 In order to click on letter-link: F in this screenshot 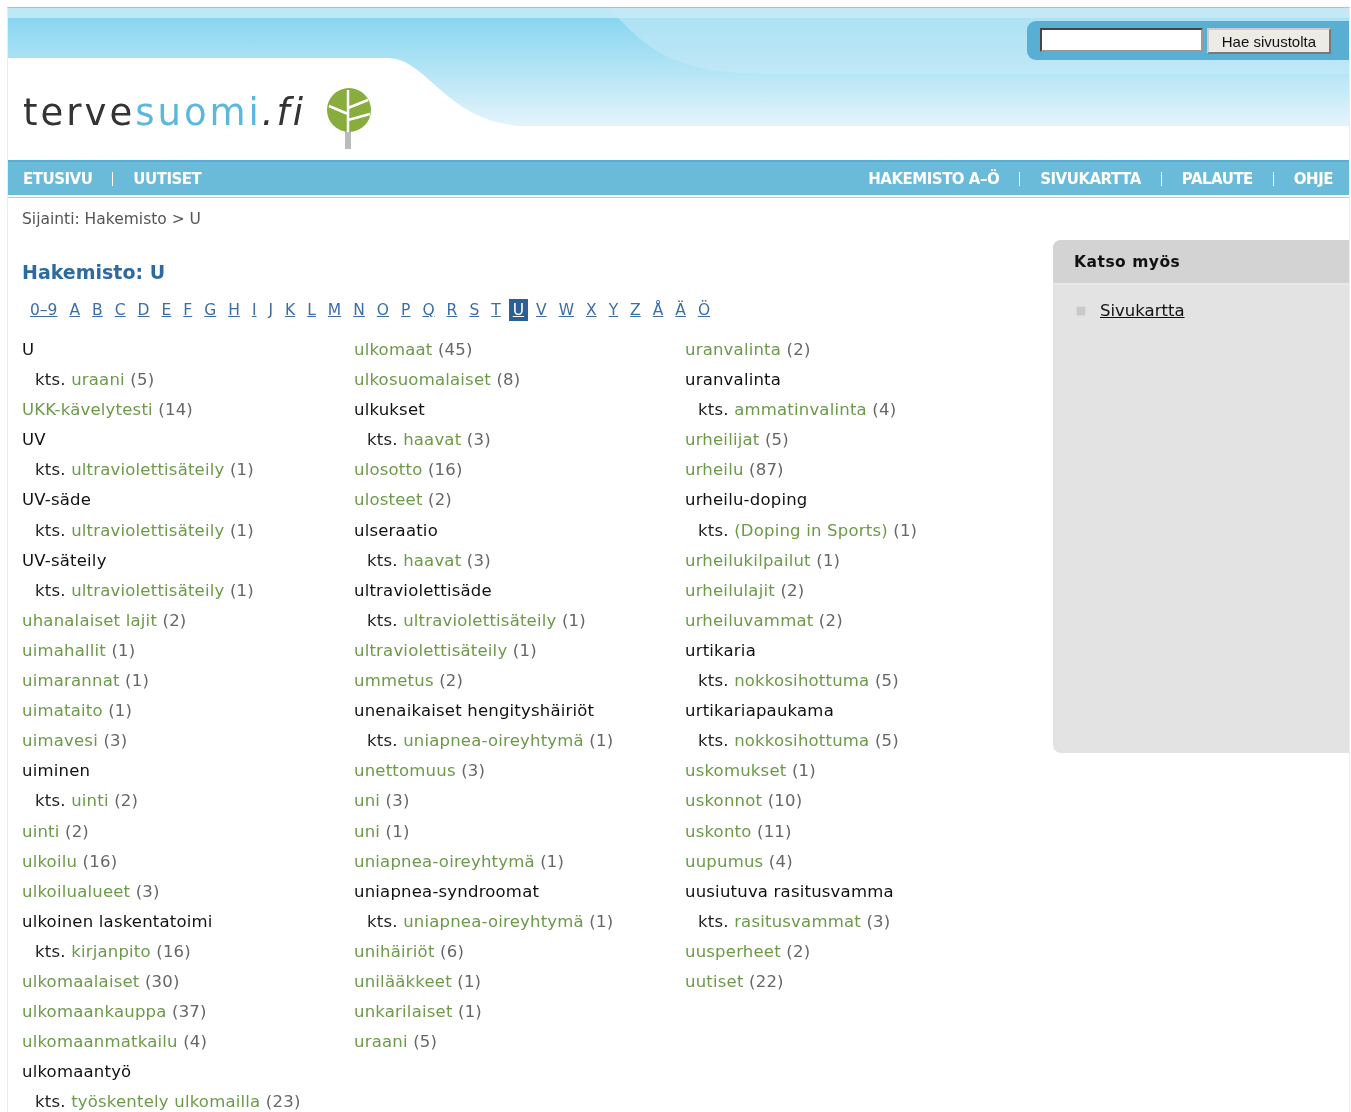, I will do `click(188, 310)`.